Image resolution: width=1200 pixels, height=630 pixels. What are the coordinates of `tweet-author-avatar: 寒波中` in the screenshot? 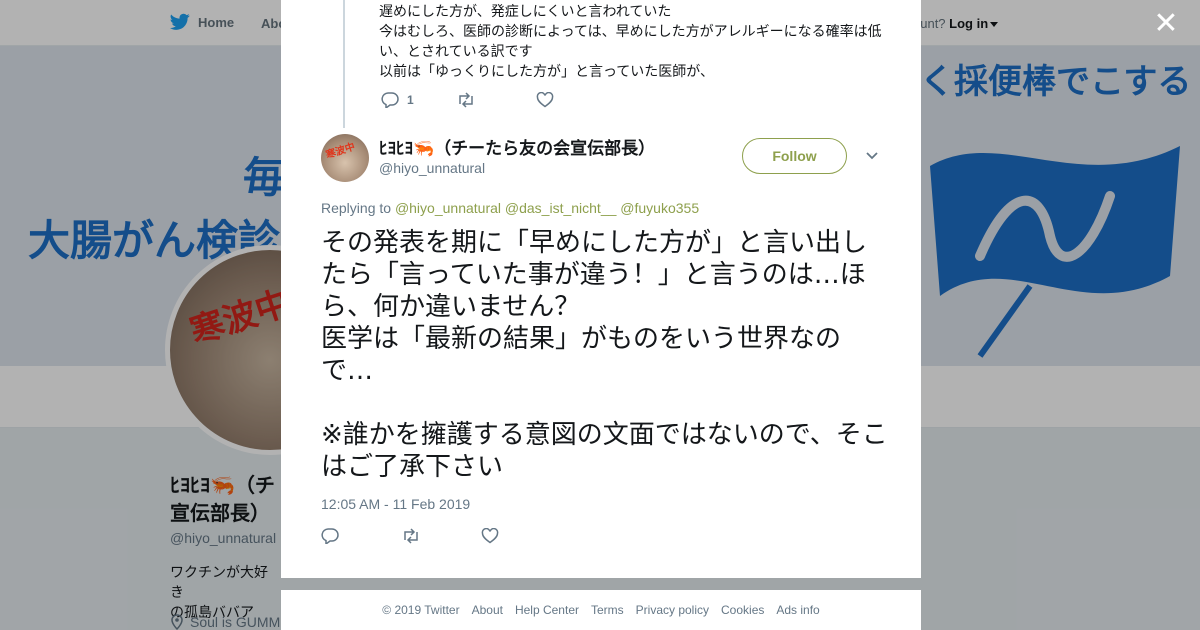 It's located at (345, 158).